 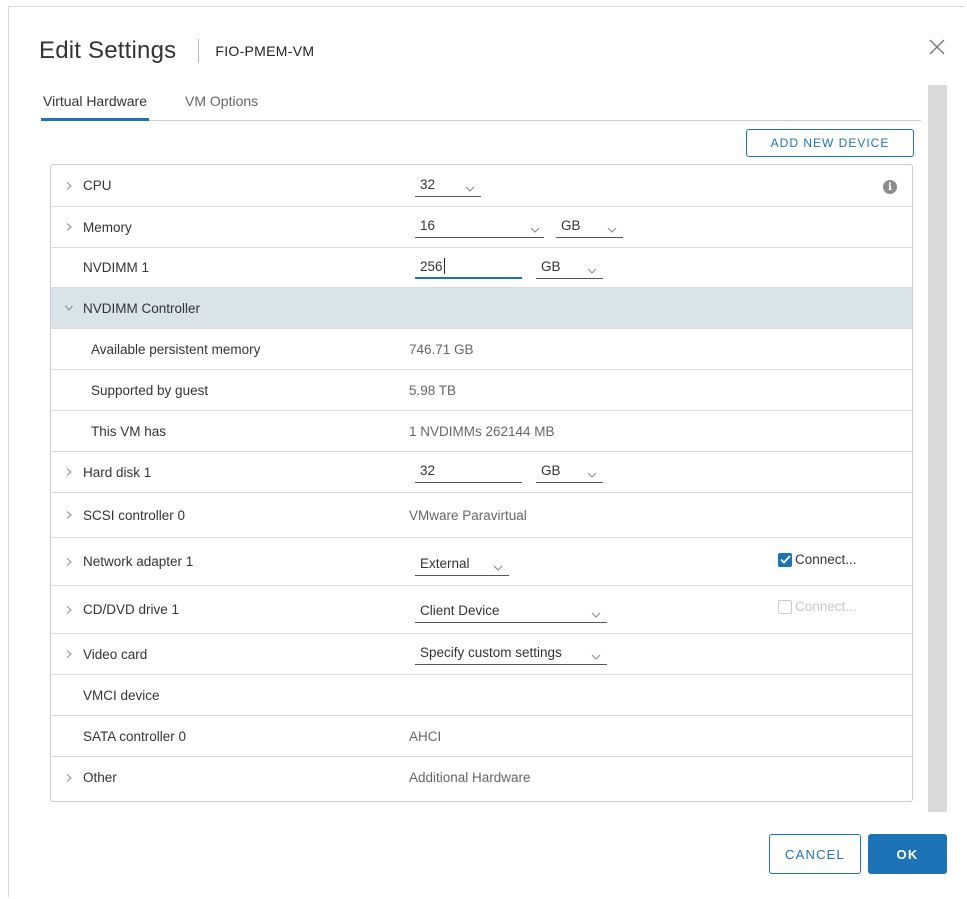 What do you see at coordinates (100, 777) in the screenshot?
I see `row-label: Other` at bounding box center [100, 777].